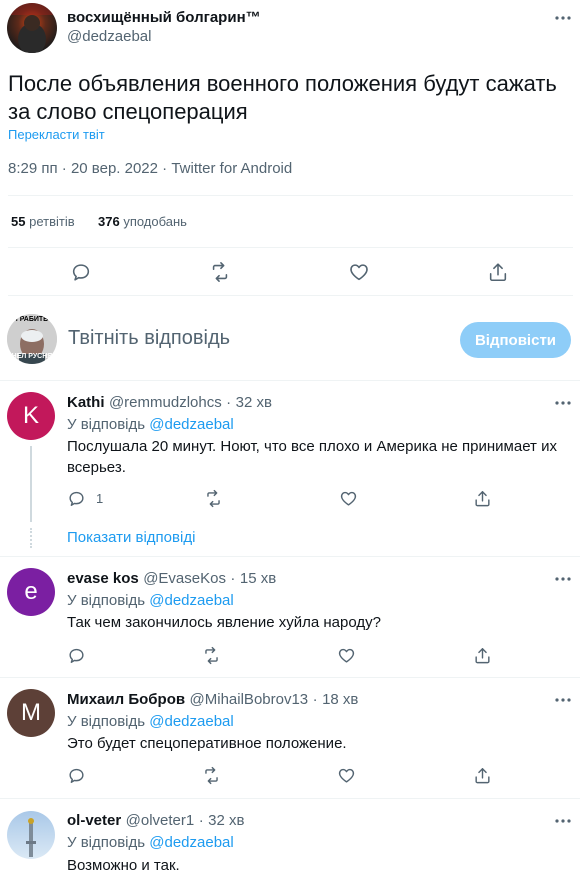 This screenshot has height=890, width=580. Describe the element at coordinates (32, 319) in the screenshot. I see `avatar-caption-top: ГРАБИТЬ` at that location.